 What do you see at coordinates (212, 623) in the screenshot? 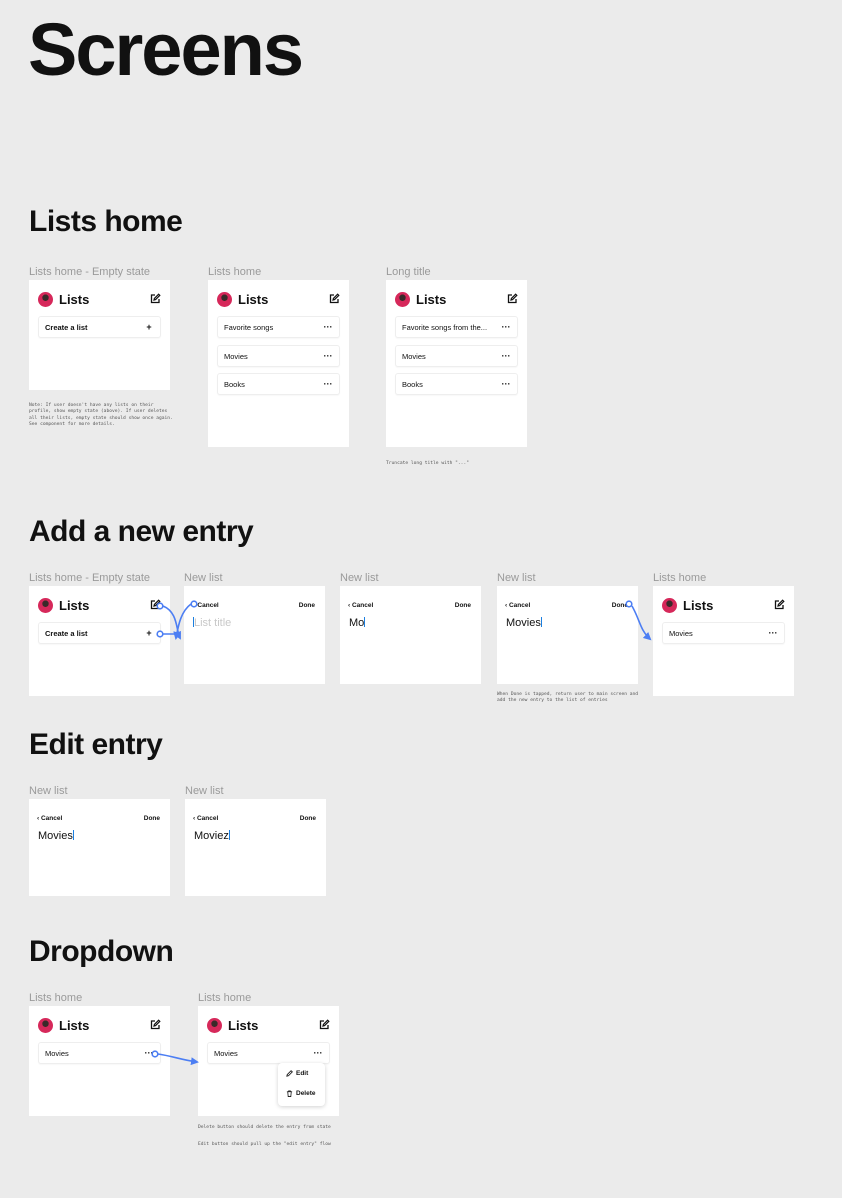
I see `list-title-input: List title` at bounding box center [212, 623].